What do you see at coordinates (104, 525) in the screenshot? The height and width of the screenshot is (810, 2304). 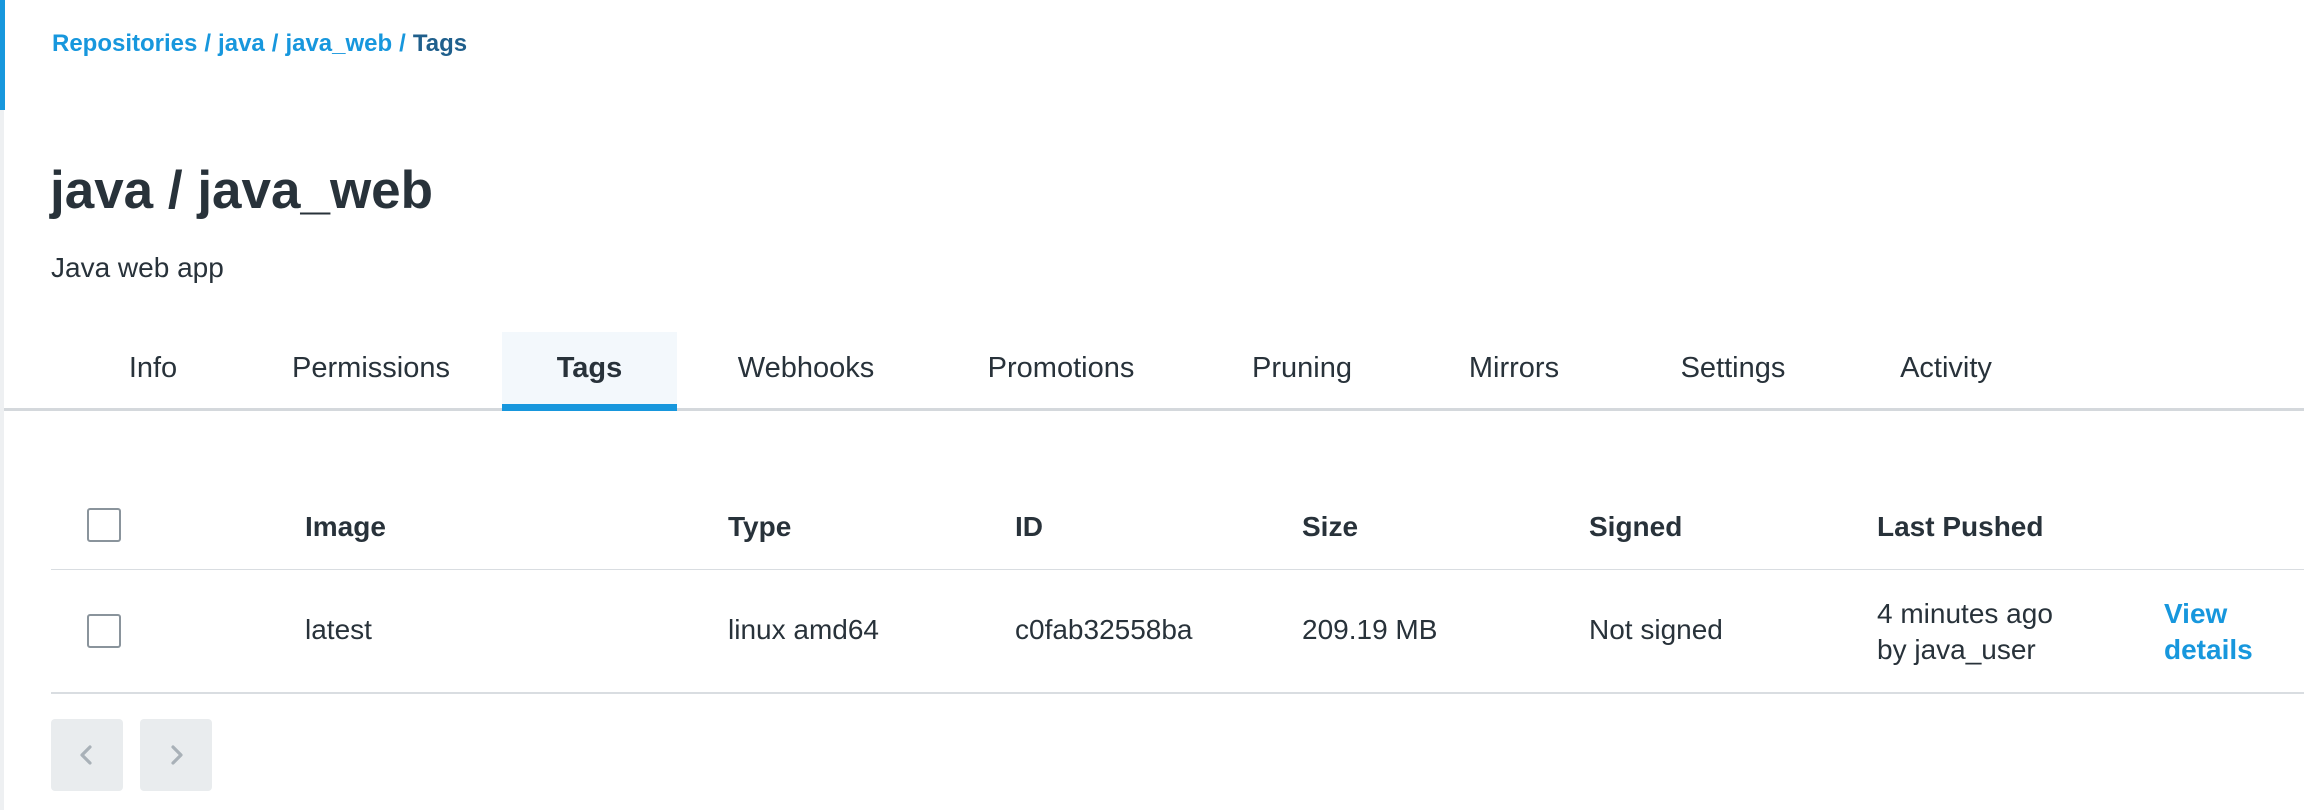 I see `select-all-checkbox` at bounding box center [104, 525].